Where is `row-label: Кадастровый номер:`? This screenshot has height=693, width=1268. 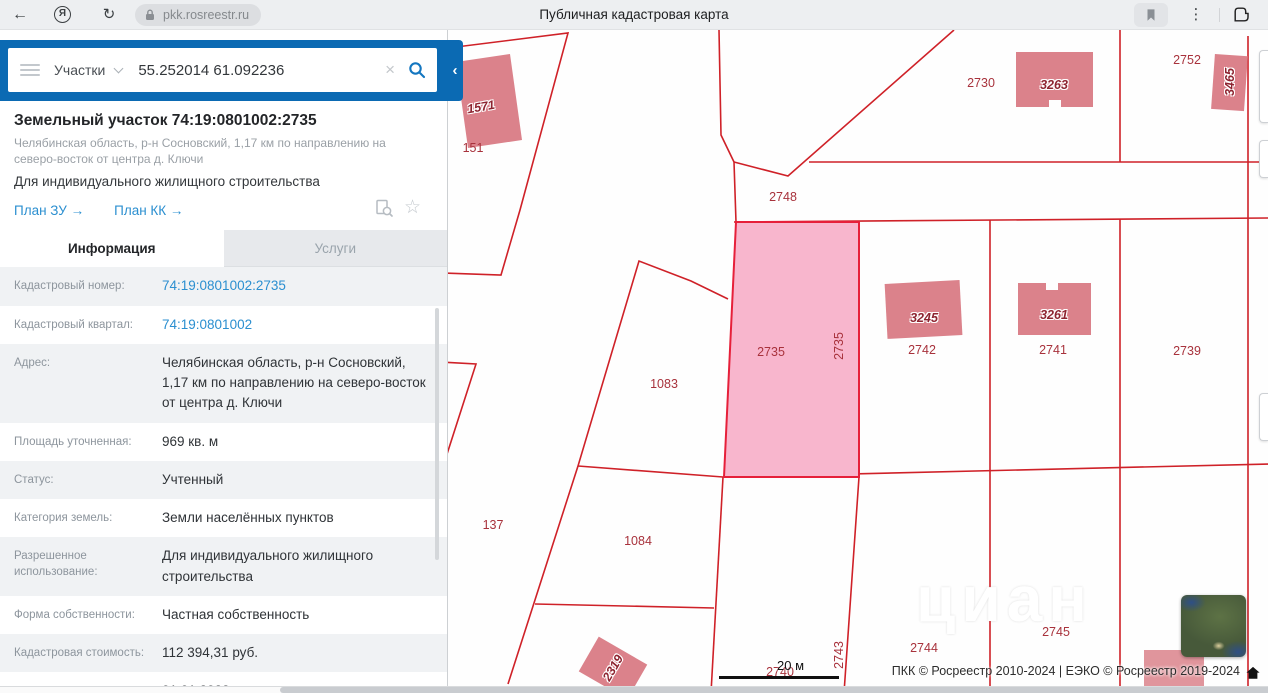 row-label: Кадастровый номер: is located at coordinates (69, 286).